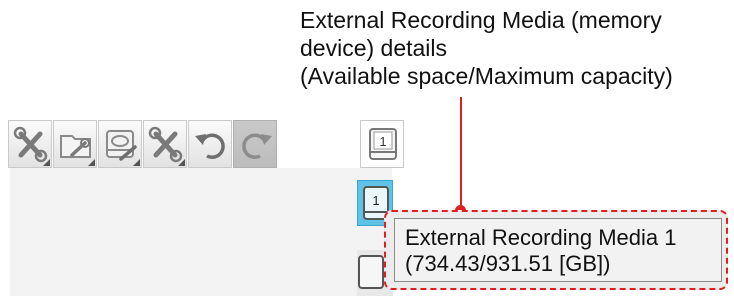 Image resolution: width=734 pixels, height=301 pixels. I want to click on recording-media-1-icon: 1, so click(383, 144).